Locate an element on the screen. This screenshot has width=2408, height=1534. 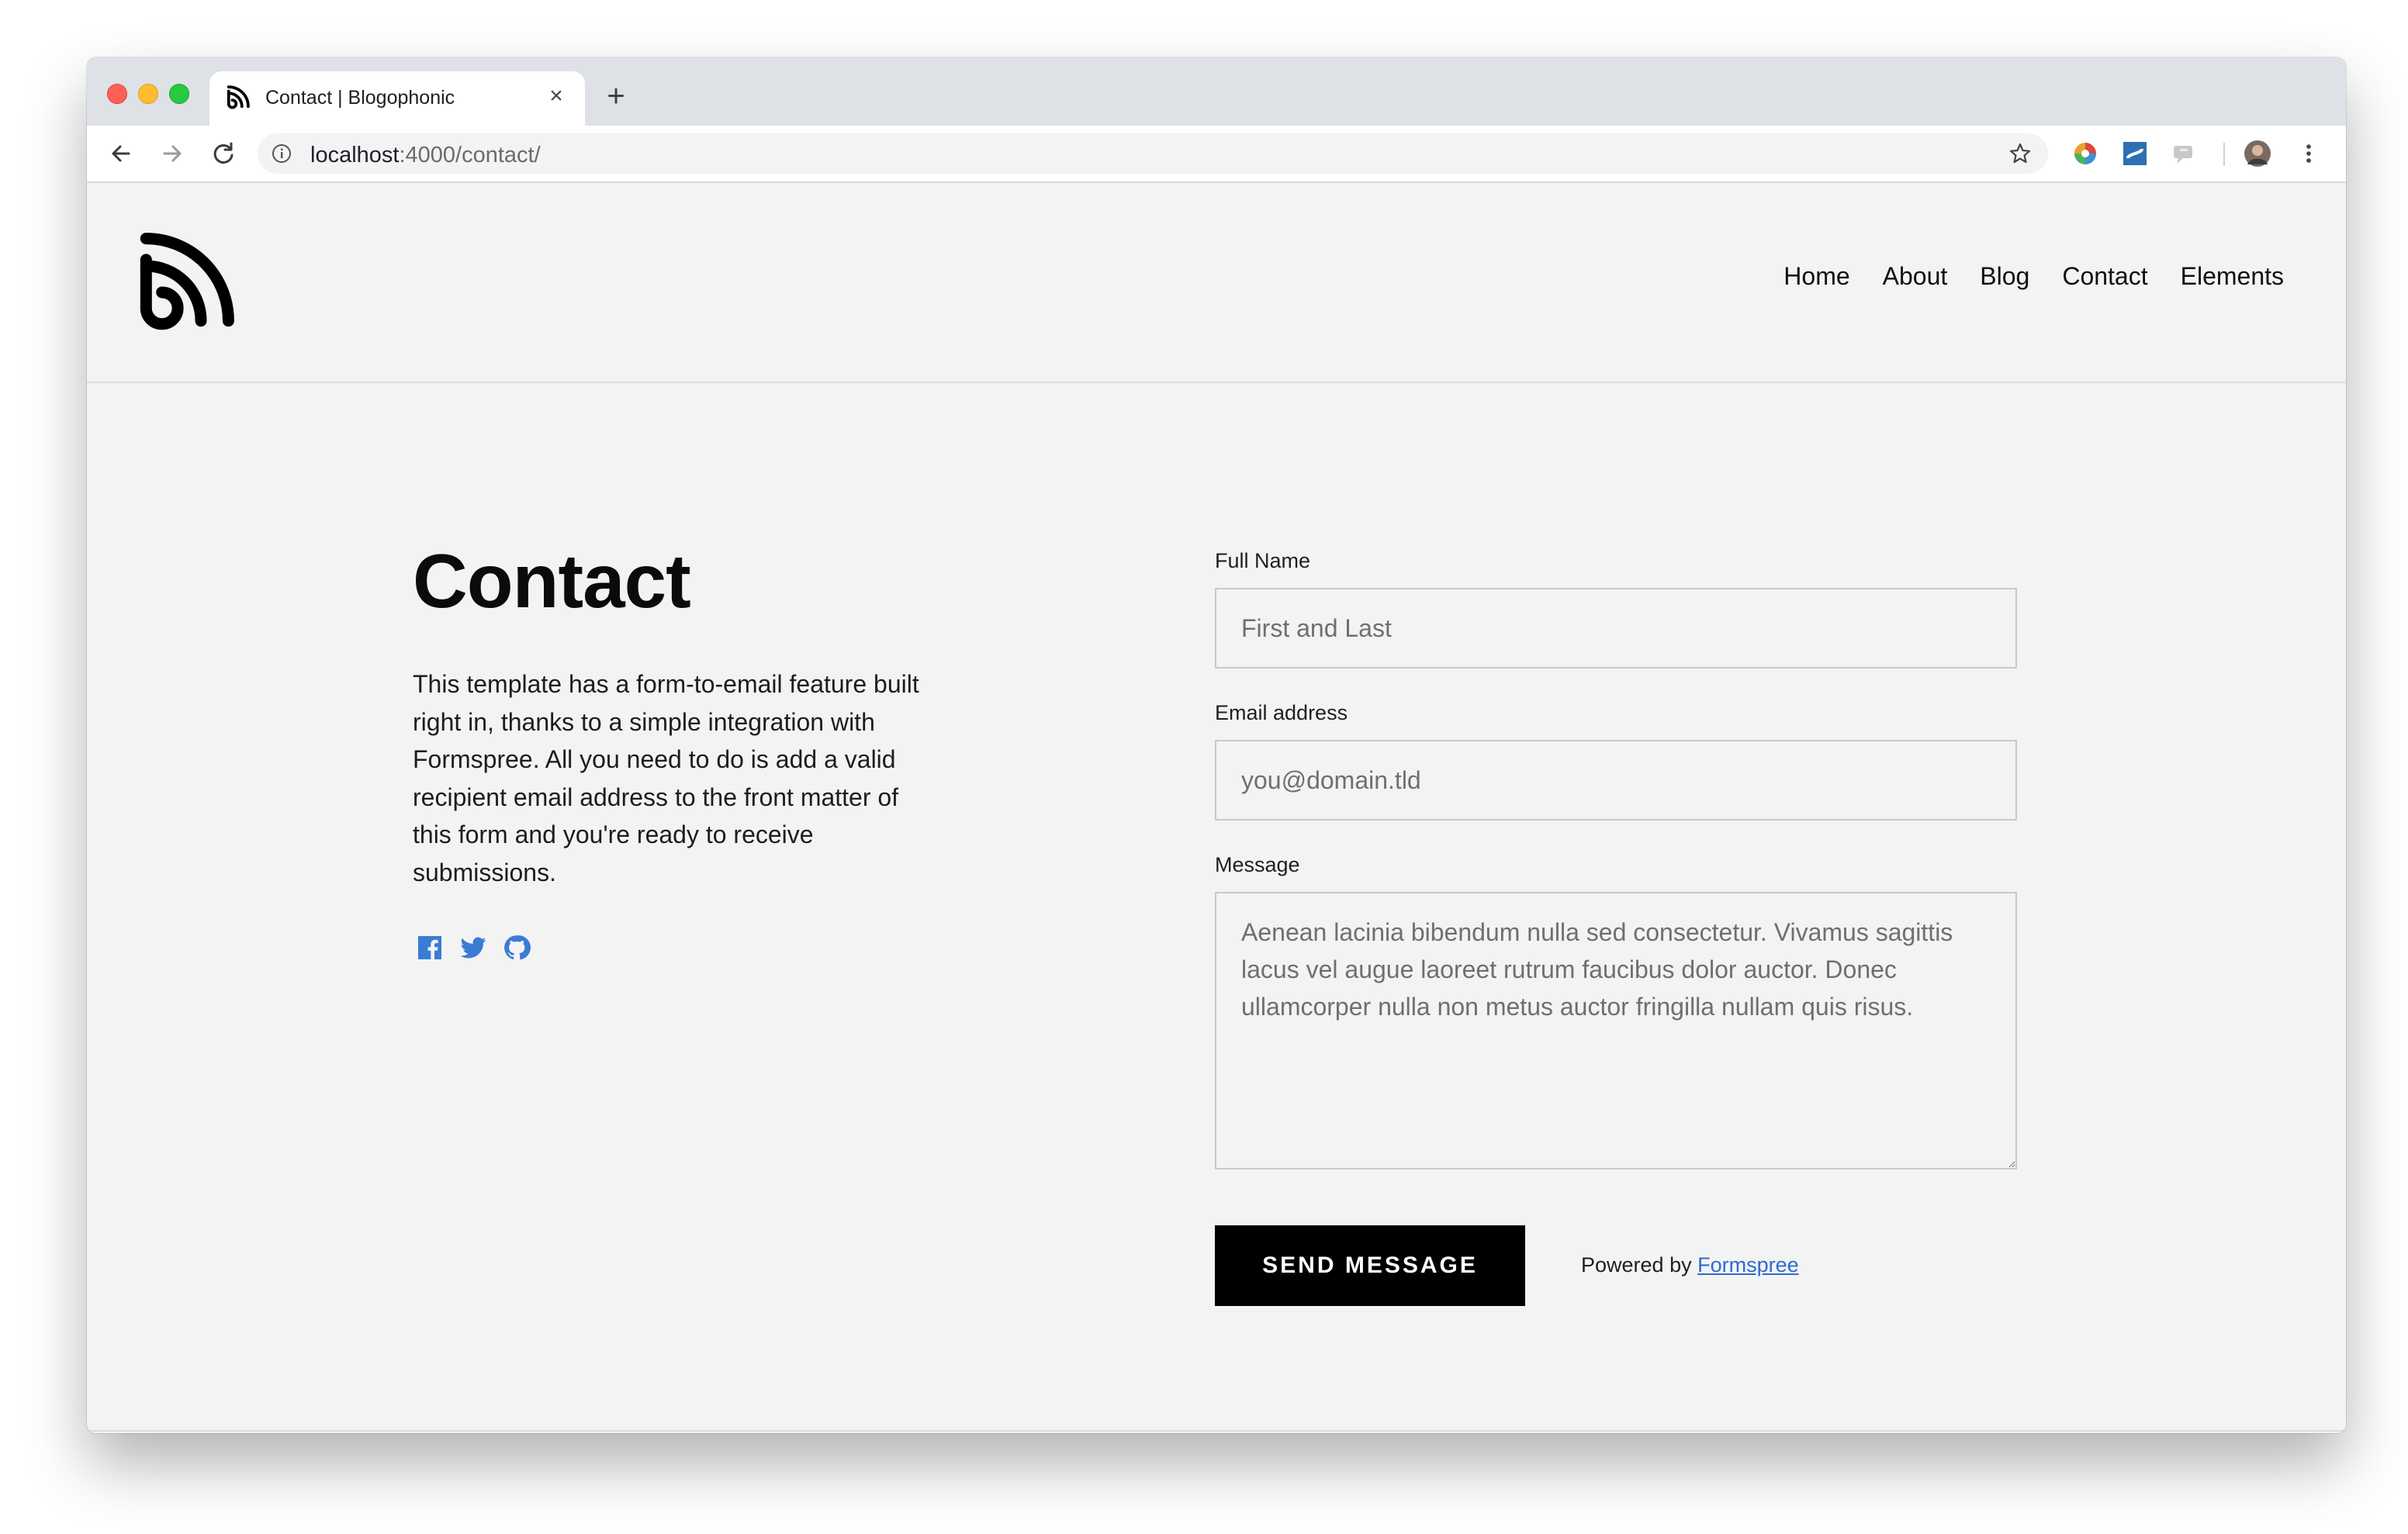
formspree-link: Formspree is located at coordinates (1748, 1265).